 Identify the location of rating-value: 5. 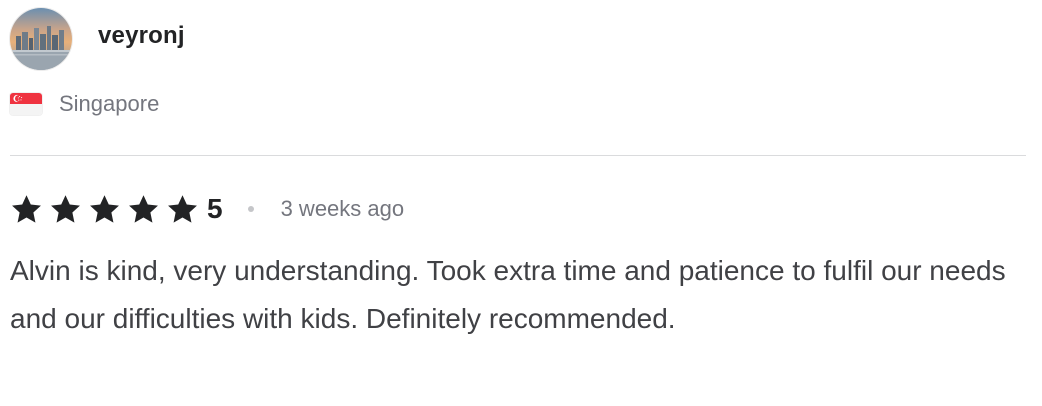
(215, 208).